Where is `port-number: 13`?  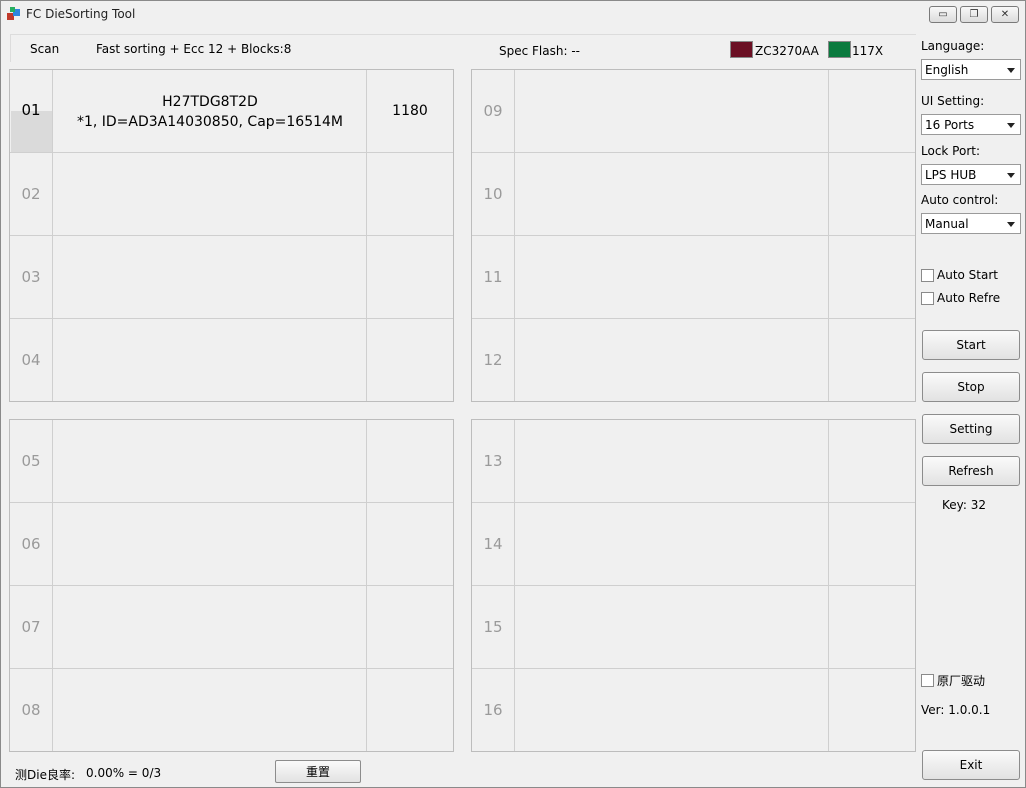
port-number: 13 is located at coordinates (493, 461).